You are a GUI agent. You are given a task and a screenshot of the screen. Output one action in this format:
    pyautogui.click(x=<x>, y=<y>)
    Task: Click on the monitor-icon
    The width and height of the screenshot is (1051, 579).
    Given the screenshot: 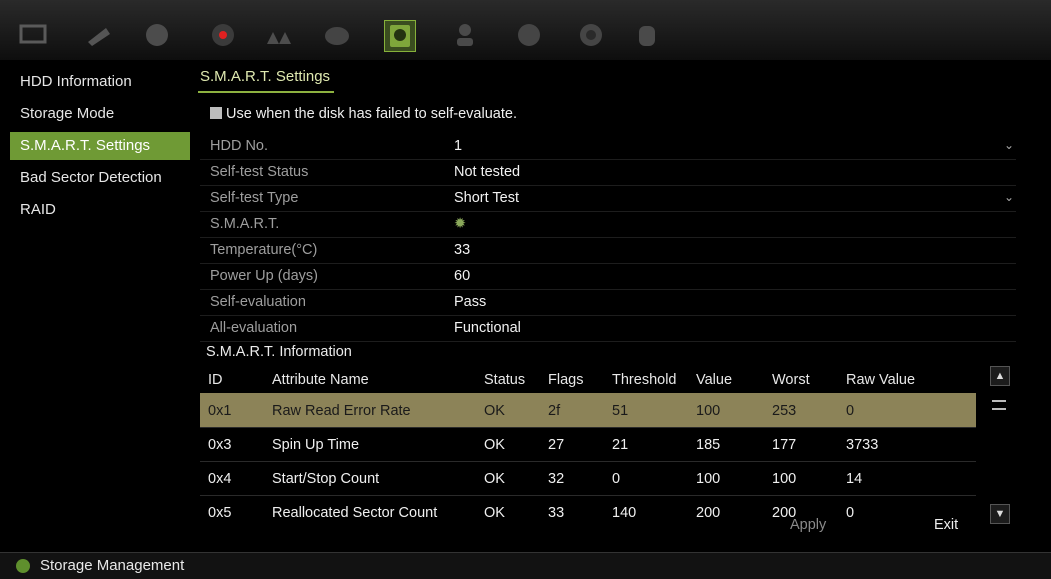 What is the action you would take?
    pyautogui.click(x=33, y=35)
    